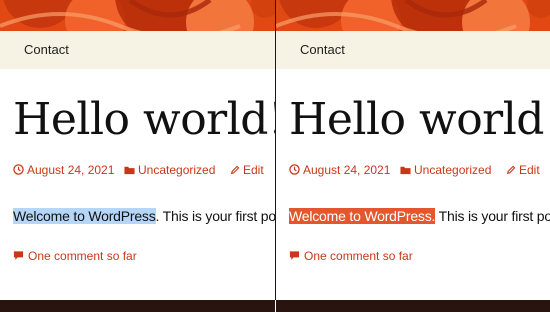 This screenshot has width=550, height=312. What do you see at coordinates (84, 216) in the screenshot?
I see `selected-text: Welcome to WordPress` at bounding box center [84, 216].